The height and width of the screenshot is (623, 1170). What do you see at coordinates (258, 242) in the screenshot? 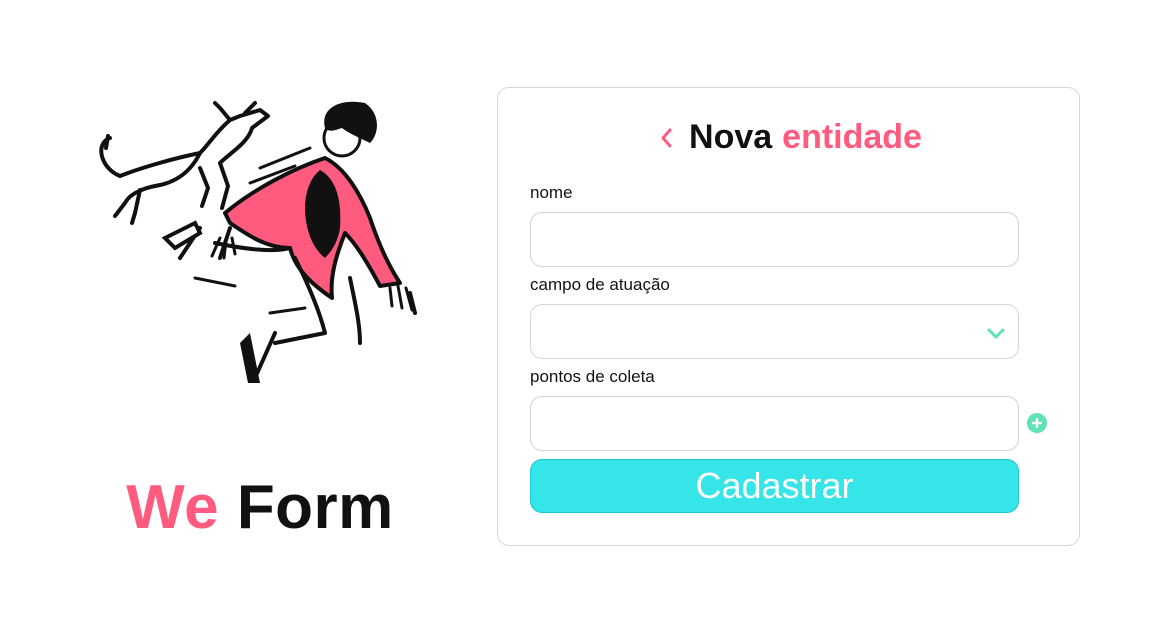
I see `dog-and-person-illustration` at bounding box center [258, 242].